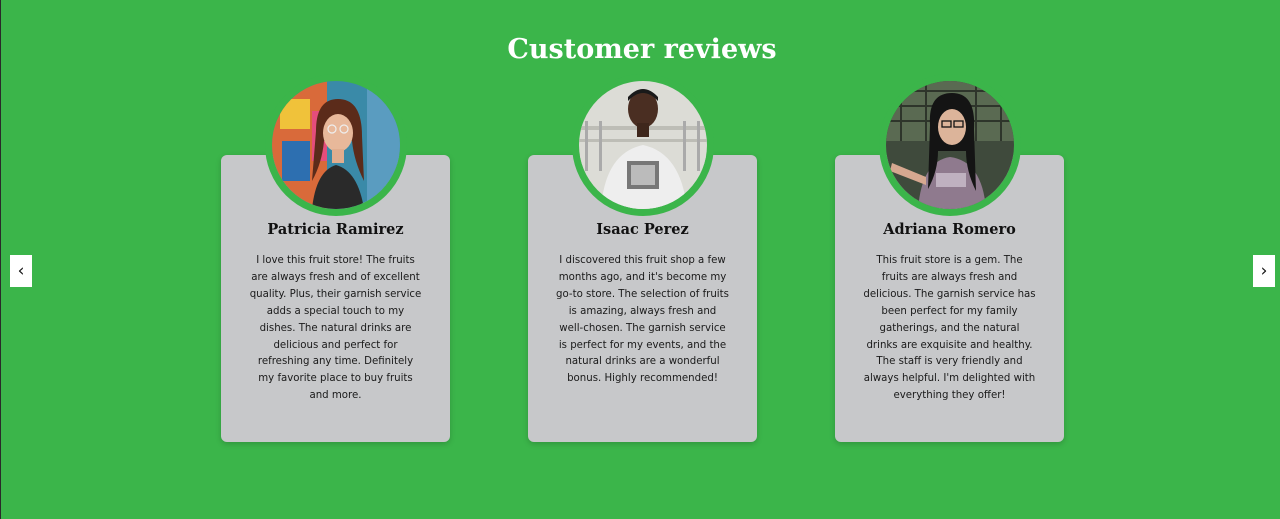 This screenshot has height=519, width=1280. I want to click on reviewer-name: Isaac Perez, so click(642, 229).